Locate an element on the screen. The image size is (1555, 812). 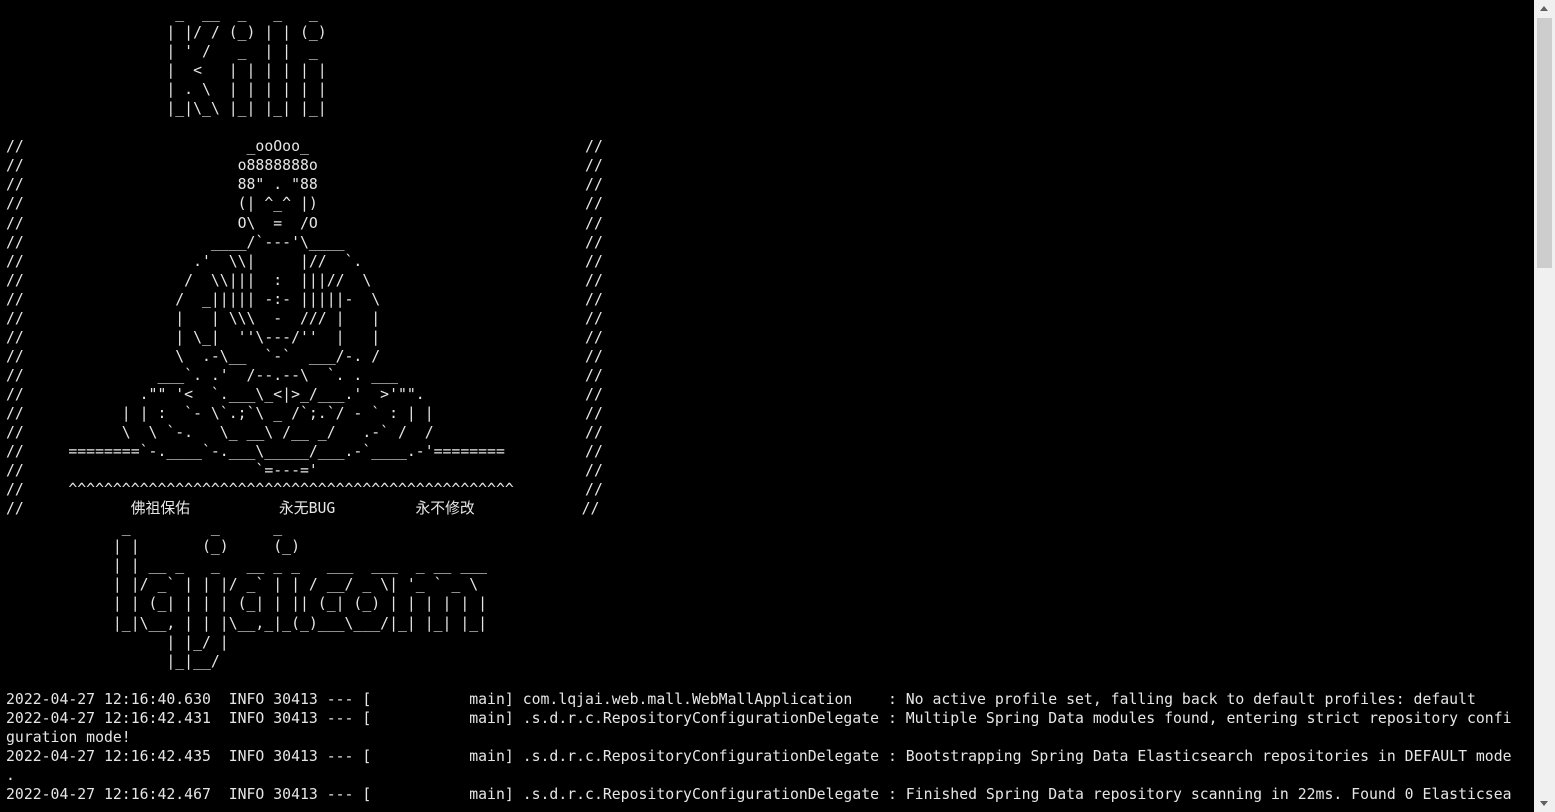
vertical-scrollbar is located at coordinates (1544, 406).